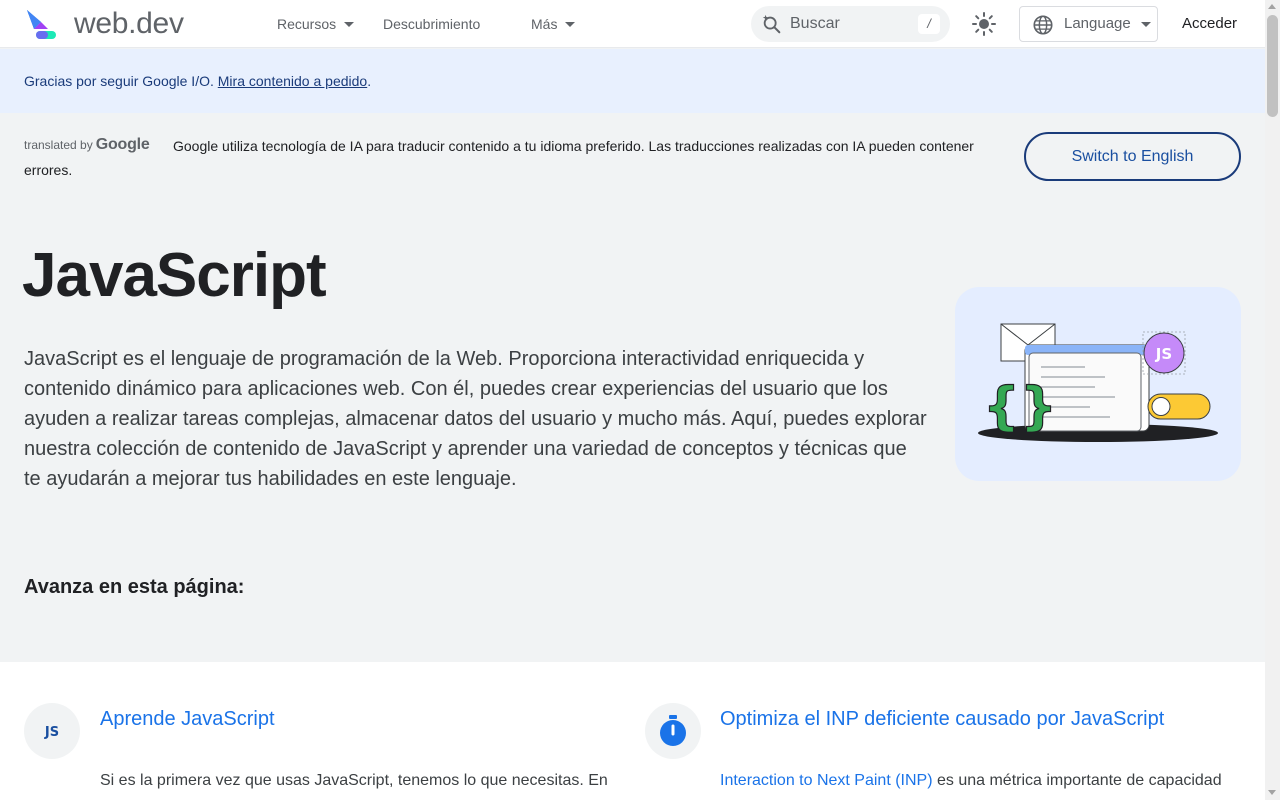 The width and height of the screenshot is (1280, 800). Describe the element at coordinates (1272, 400) in the screenshot. I see `page-scrollbar` at that location.